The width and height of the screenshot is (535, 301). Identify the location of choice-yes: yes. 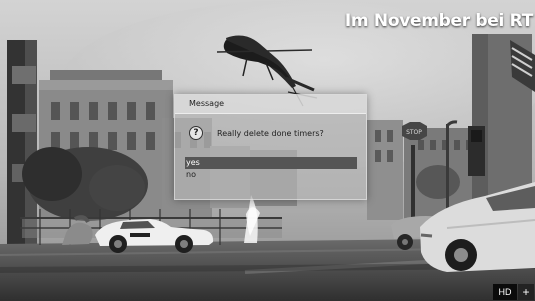
(271, 163).